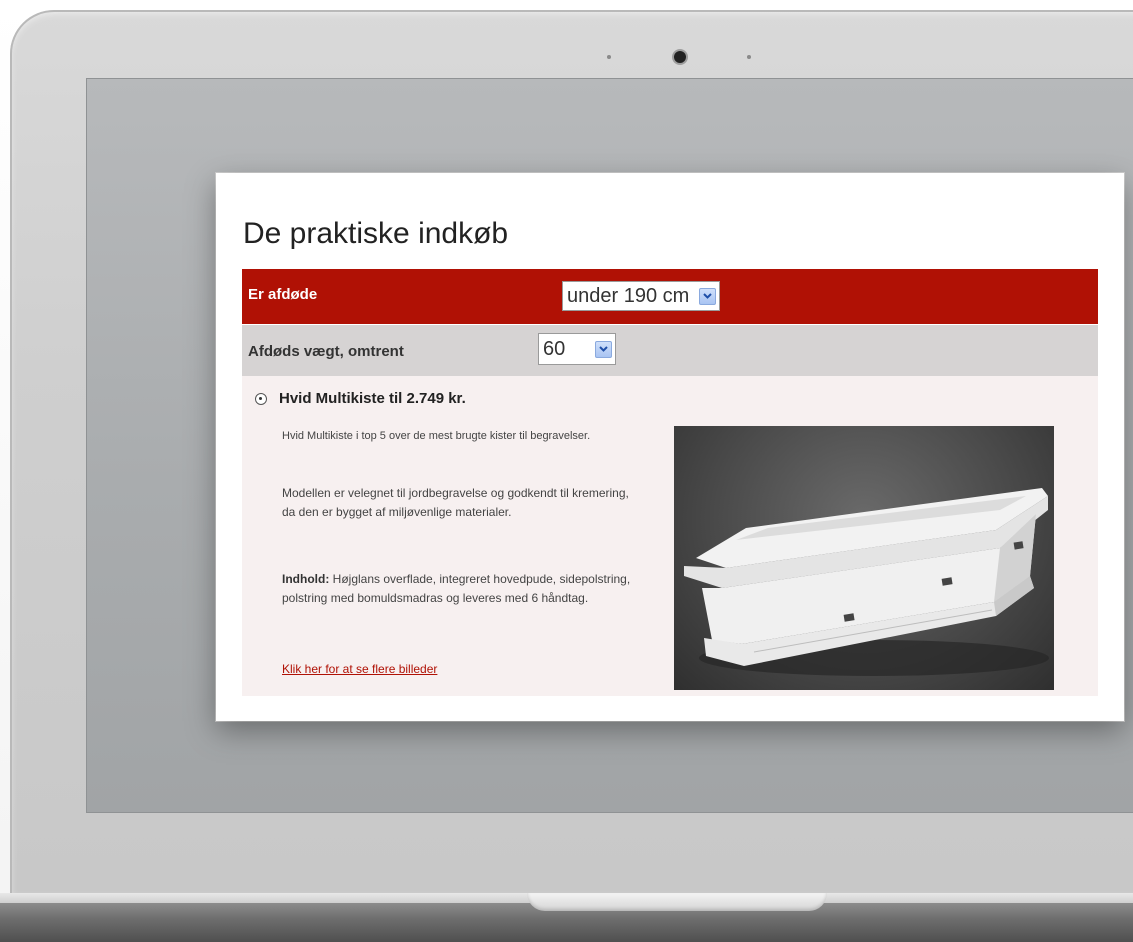  I want to click on coffin-illustration, so click(866, 582).